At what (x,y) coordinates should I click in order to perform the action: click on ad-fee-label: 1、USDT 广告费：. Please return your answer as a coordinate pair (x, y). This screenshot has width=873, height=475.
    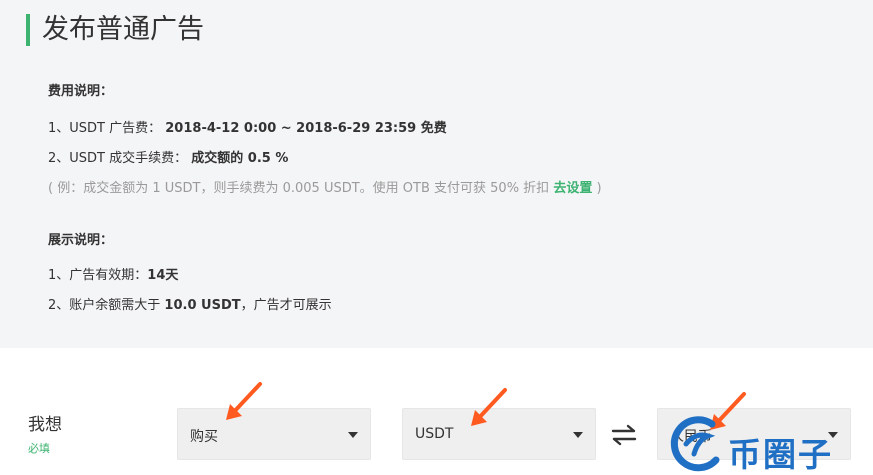
    Looking at the image, I should click on (105, 128).